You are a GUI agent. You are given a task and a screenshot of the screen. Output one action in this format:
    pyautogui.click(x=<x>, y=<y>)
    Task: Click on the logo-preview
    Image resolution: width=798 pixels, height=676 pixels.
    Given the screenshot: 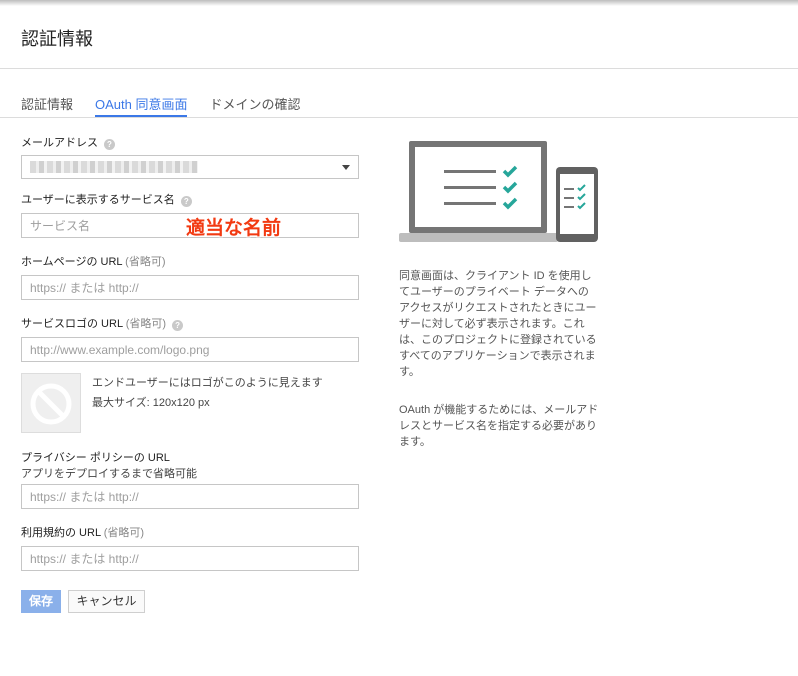 What is the action you would take?
    pyautogui.click(x=51, y=403)
    